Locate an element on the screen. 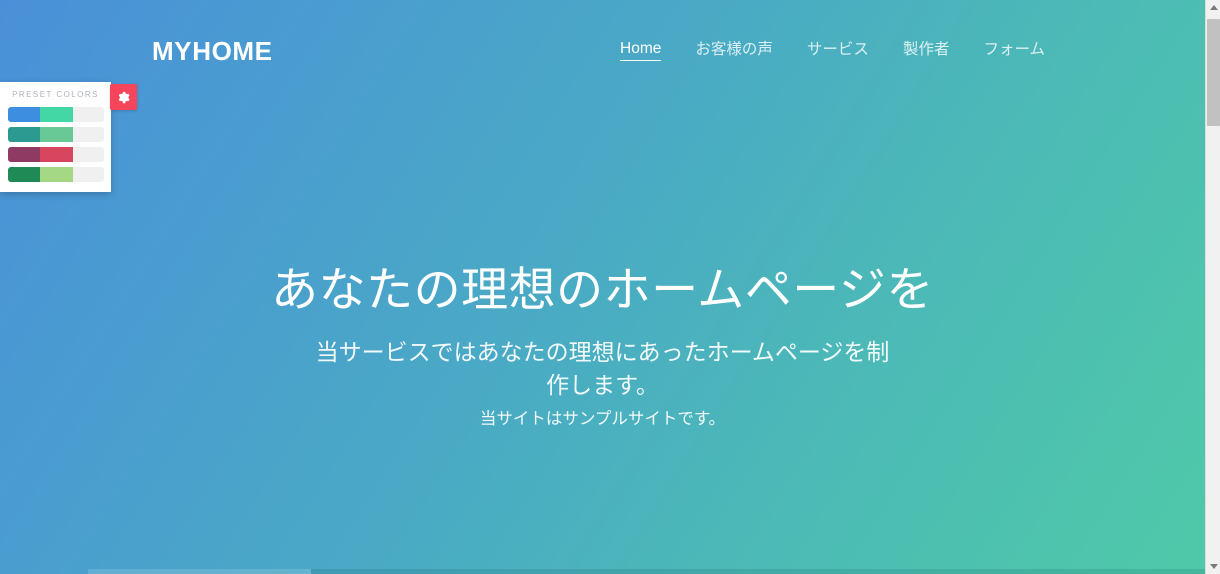 The width and height of the screenshot is (1220, 574). gear-icon is located at coordinates (123, 97).